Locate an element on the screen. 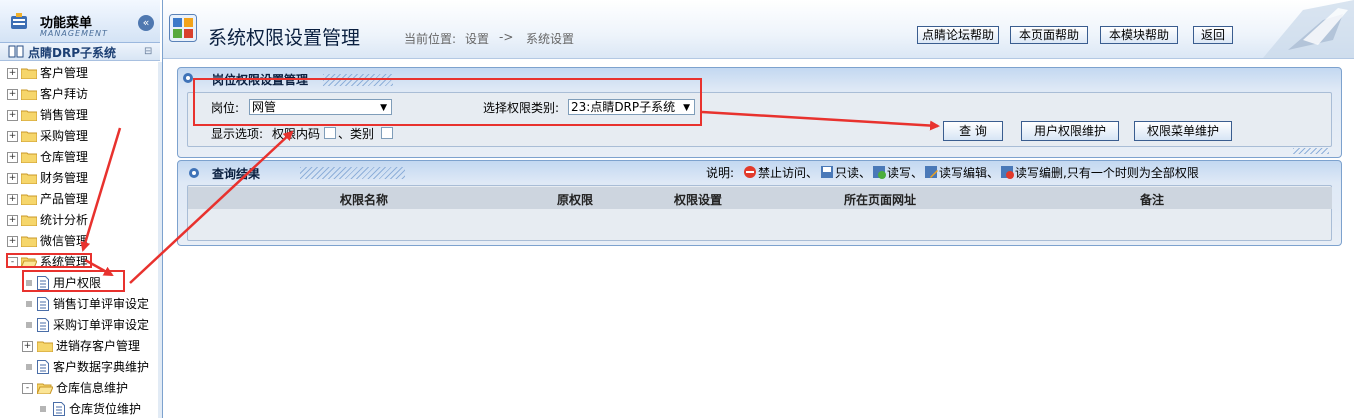  tree-item-product: + 产品管理 is located at coordinates (79, 199).